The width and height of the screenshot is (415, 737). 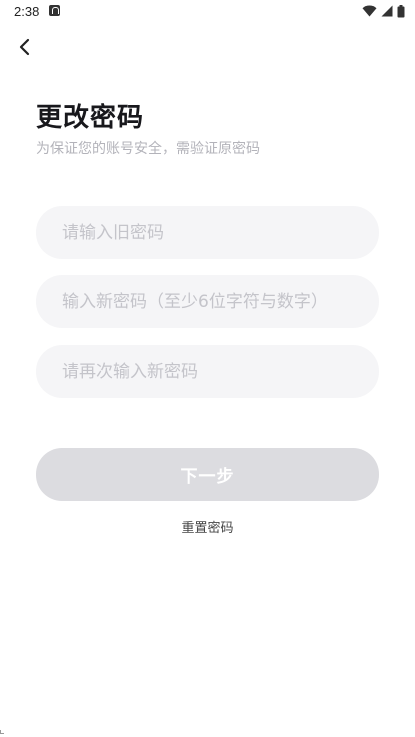 What do you see at coordinates (207, 301) in the screenshot?
I see `new-password-input` at bounding box center [207, 301].